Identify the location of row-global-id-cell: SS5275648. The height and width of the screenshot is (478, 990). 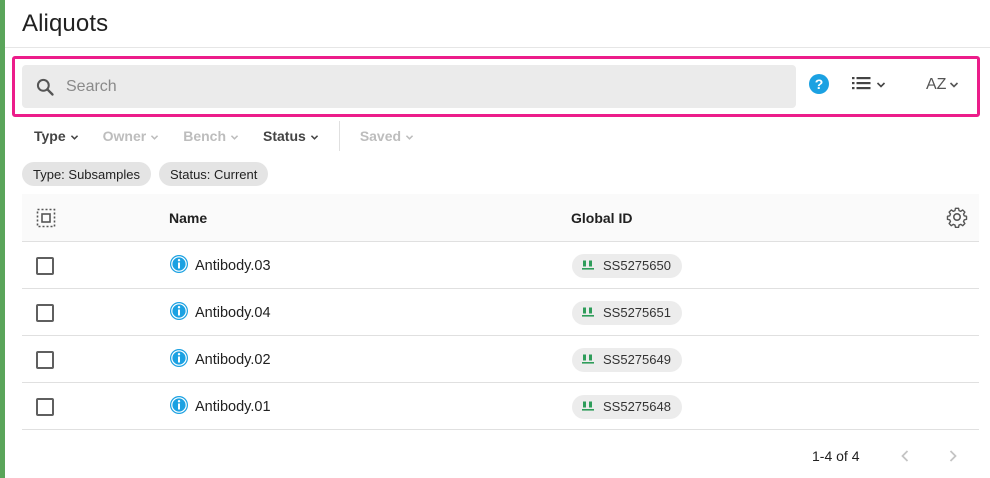
(627, 406).